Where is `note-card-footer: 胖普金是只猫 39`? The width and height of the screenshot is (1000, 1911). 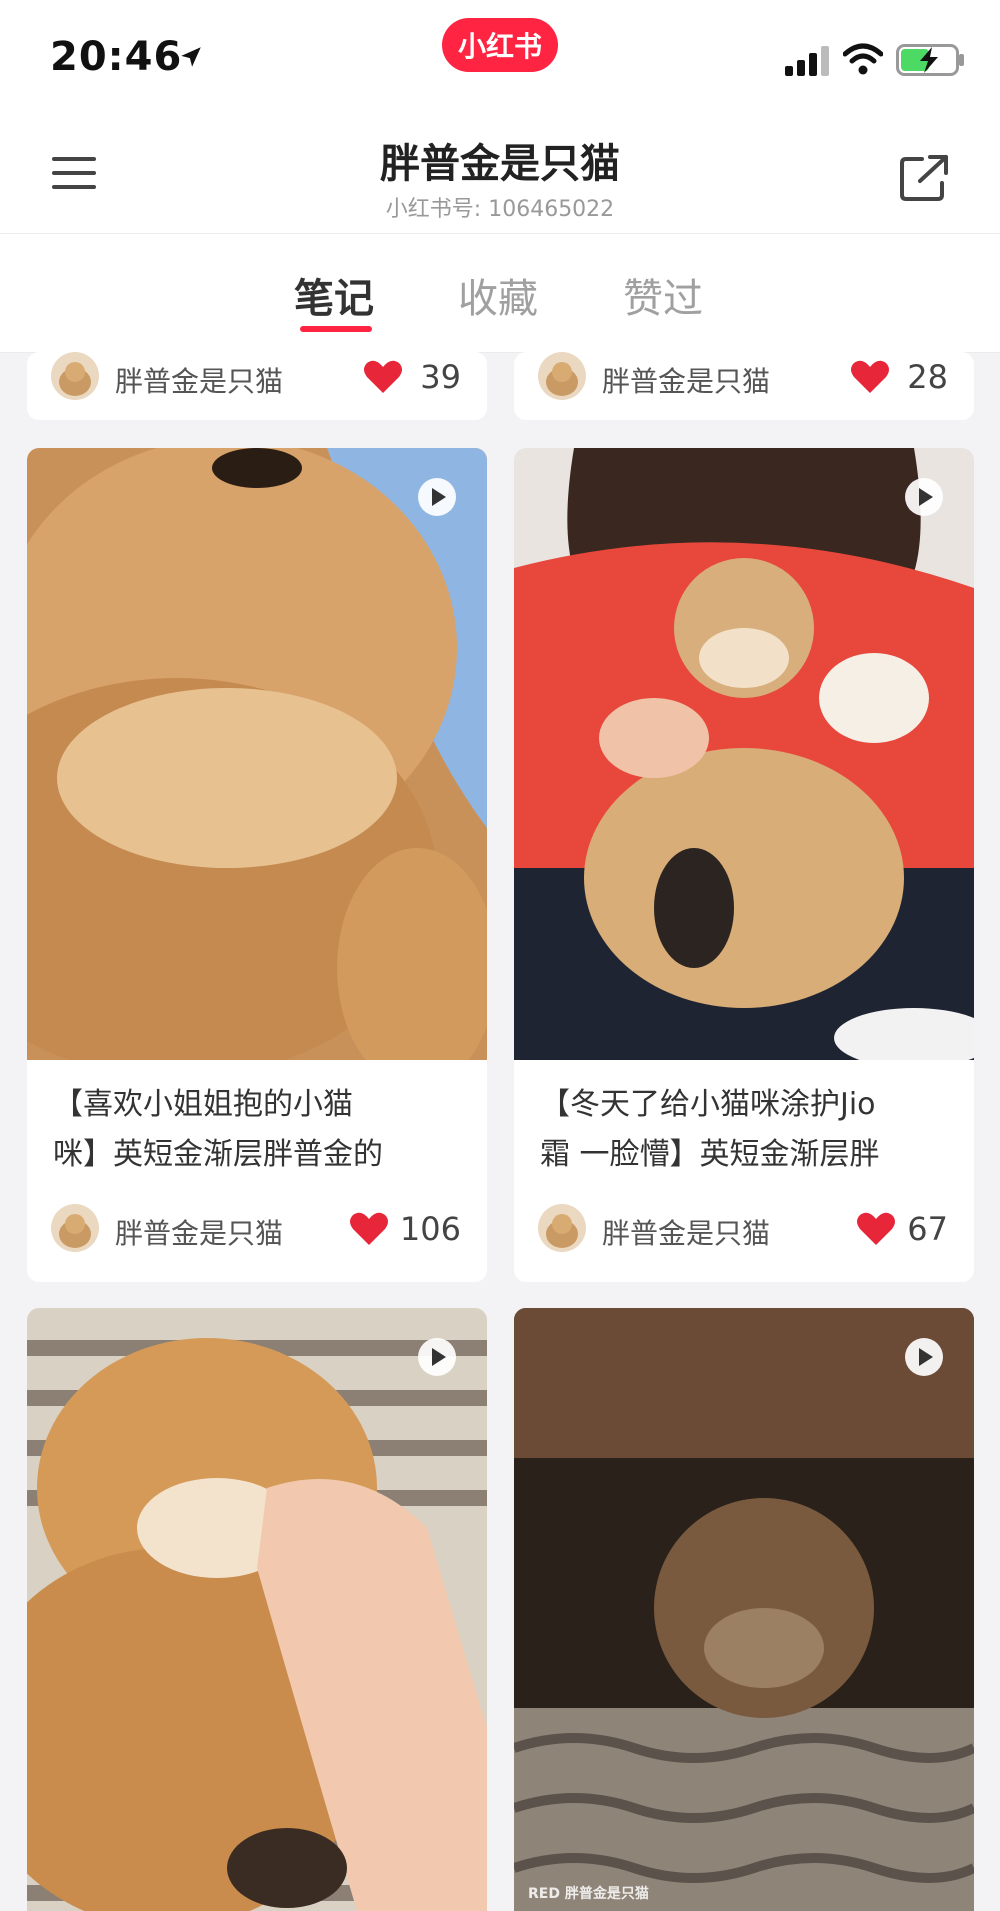
note-card-footer: 胖普金是只猫 39 is located at coordinates (256, 378).